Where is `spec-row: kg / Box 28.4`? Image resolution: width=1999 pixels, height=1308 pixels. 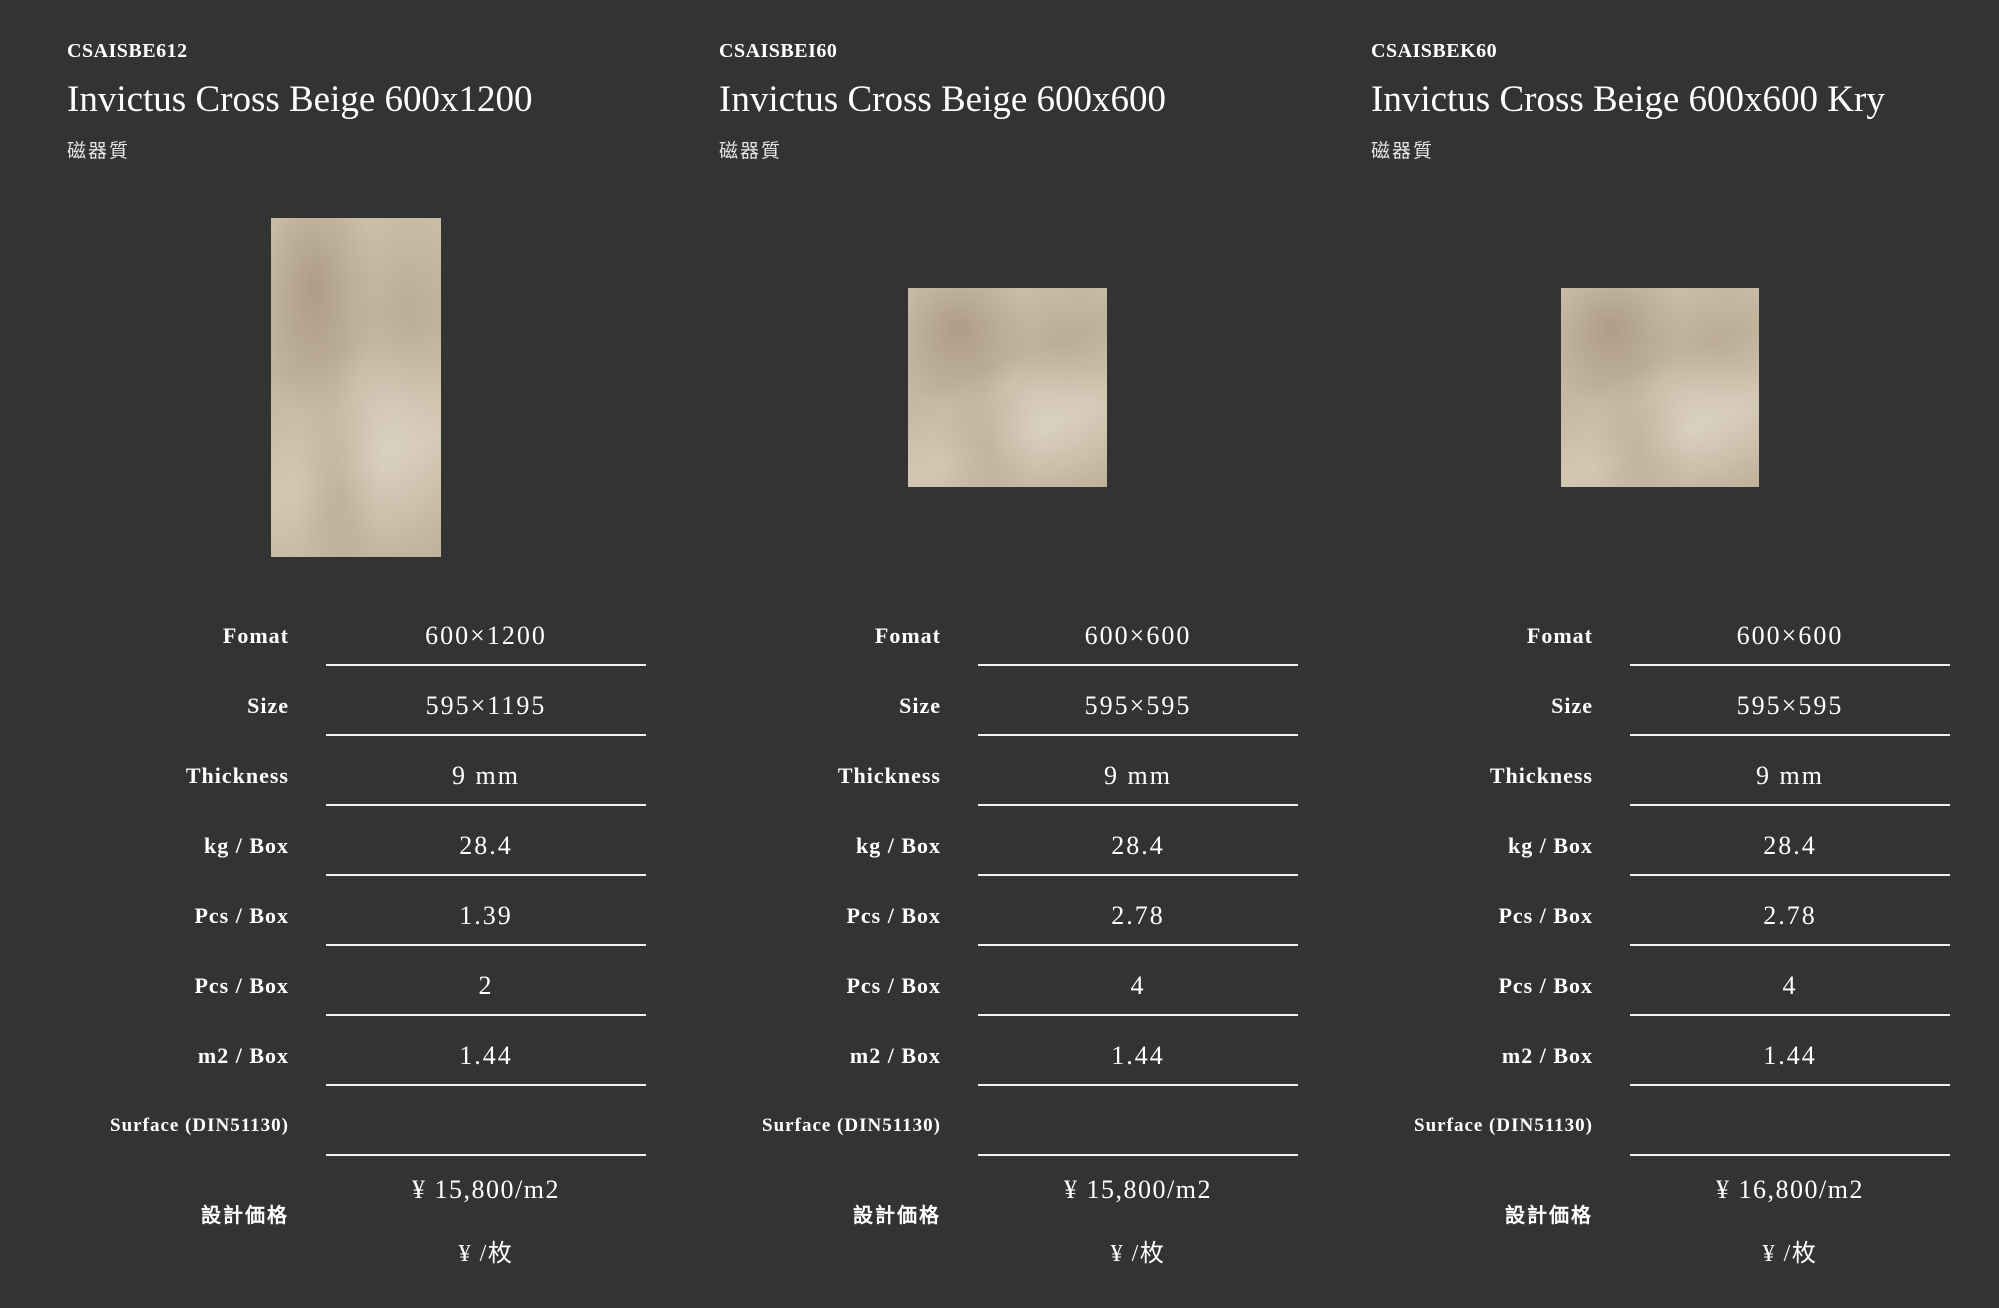 spec-row: kg / Box 28.4 is located at coordinates (1629, 848).